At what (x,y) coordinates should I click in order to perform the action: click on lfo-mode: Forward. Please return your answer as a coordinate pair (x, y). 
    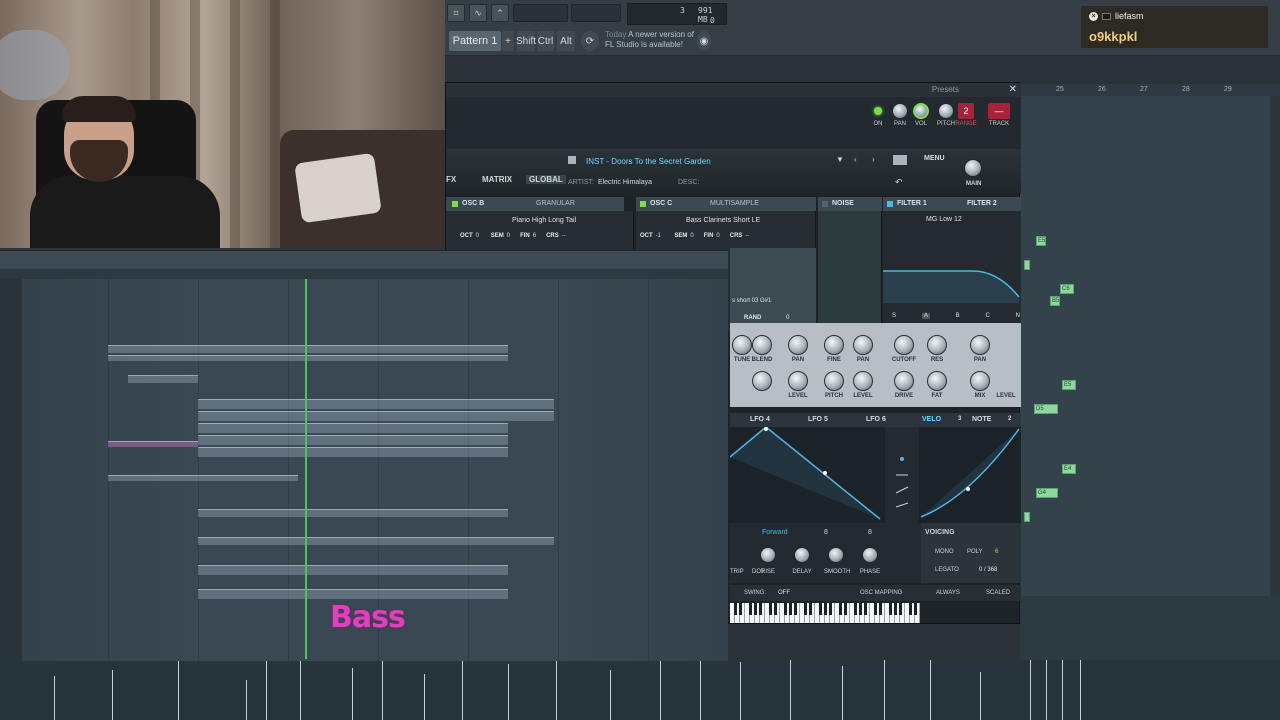
    Looking at the image, I should click on (775, 532).